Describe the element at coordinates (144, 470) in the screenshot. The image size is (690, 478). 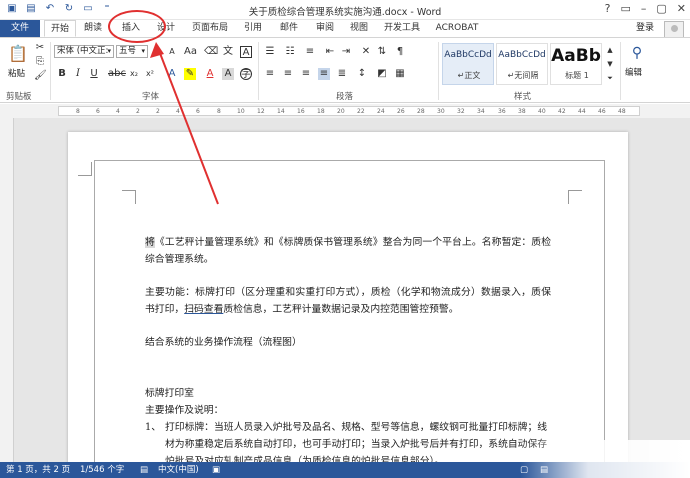
I see `proofing-icon: ▤` at that location.